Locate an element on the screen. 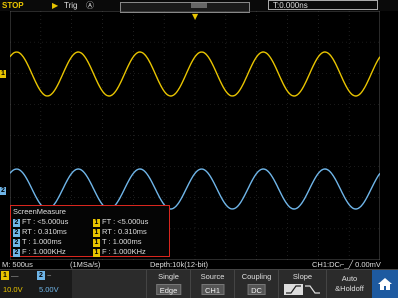  trigger-status-label: Trig is located at coordinates (71, 5).